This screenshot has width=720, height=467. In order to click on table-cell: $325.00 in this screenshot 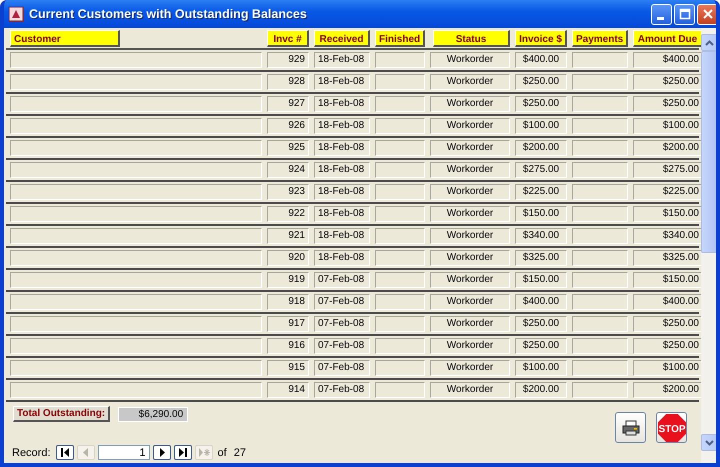, I will do `click(541, 258)`.